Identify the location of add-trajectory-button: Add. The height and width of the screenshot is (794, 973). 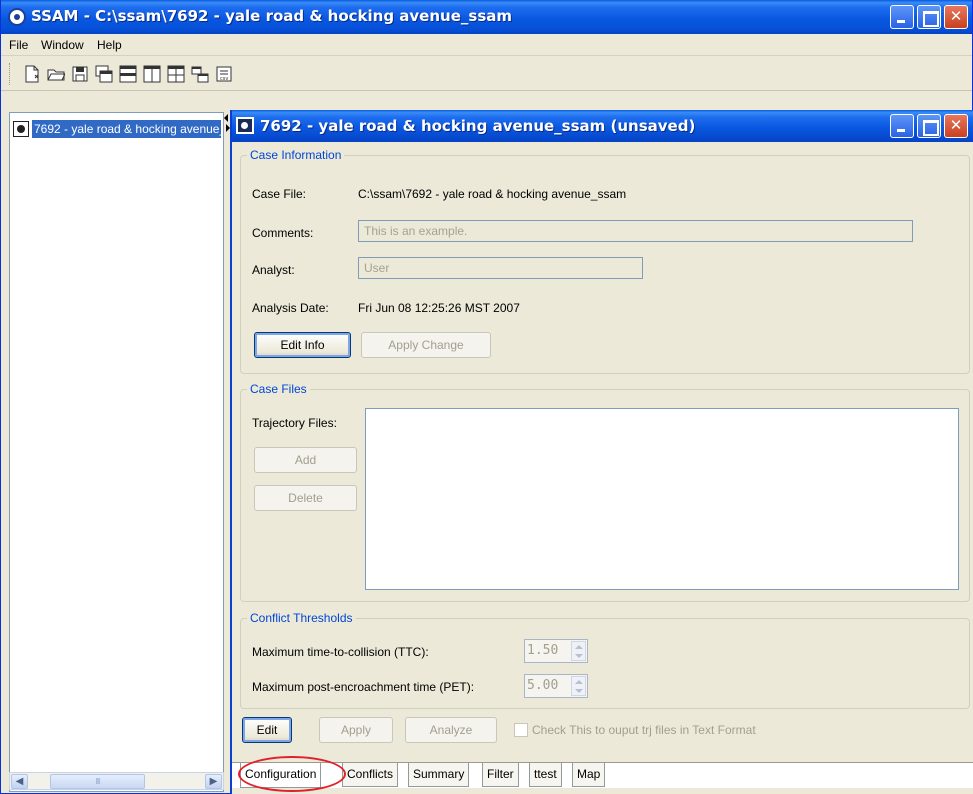
(305, 460).